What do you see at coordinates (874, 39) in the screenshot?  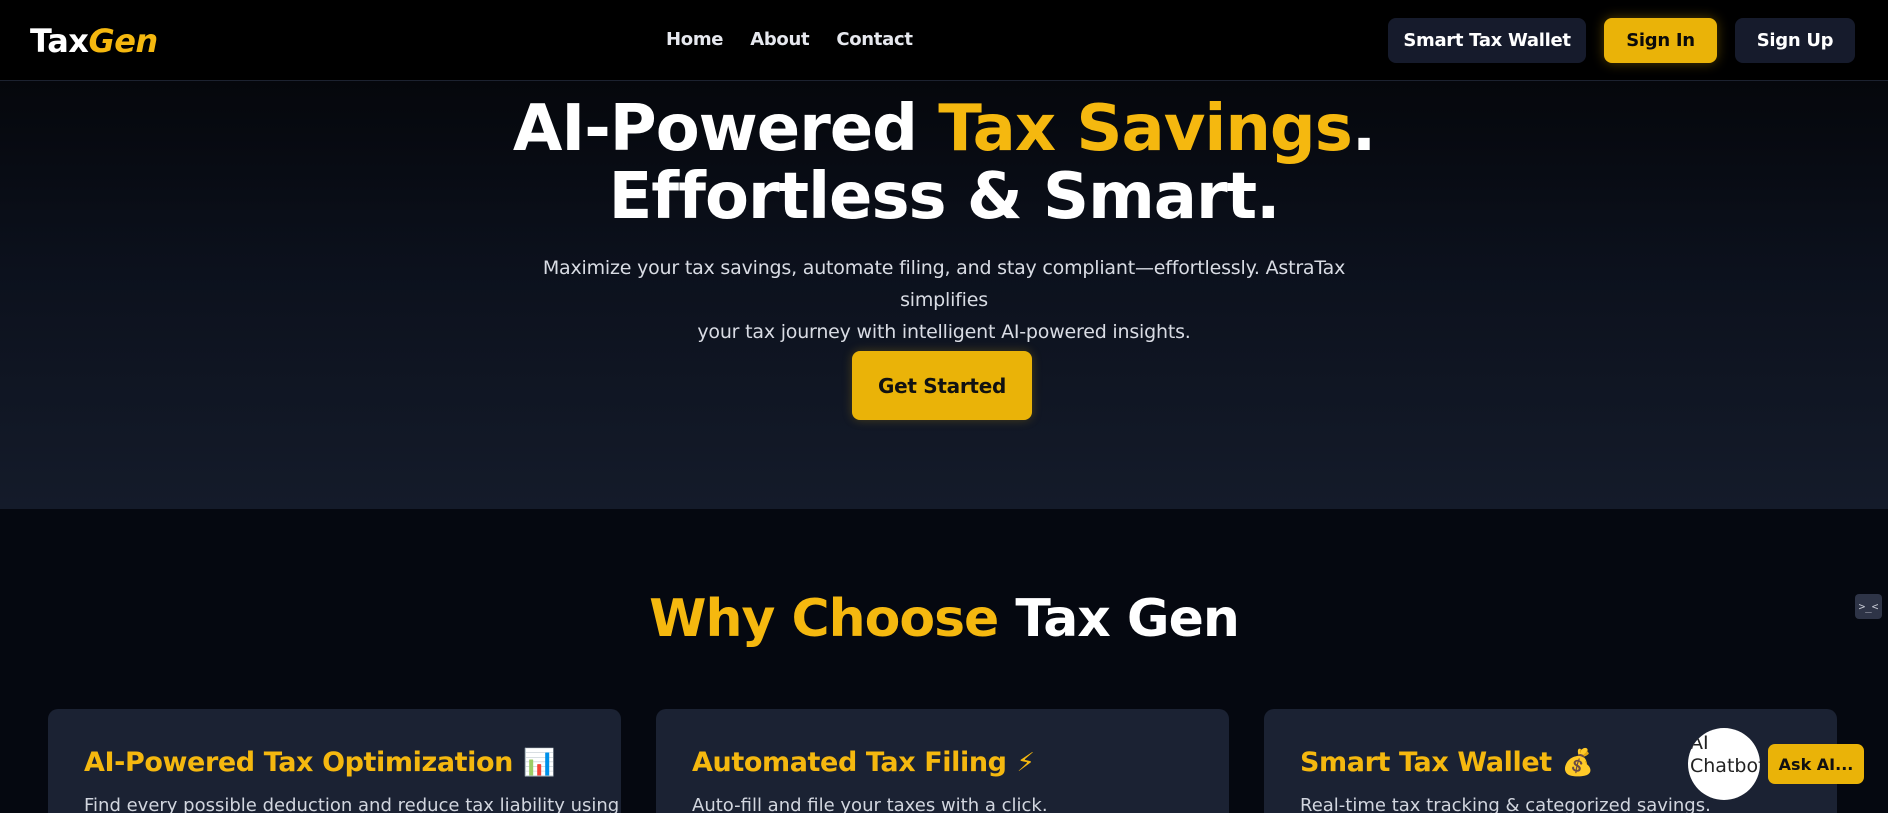 I see `nav-link-contact: Contact` at bounding box center [874, 39].